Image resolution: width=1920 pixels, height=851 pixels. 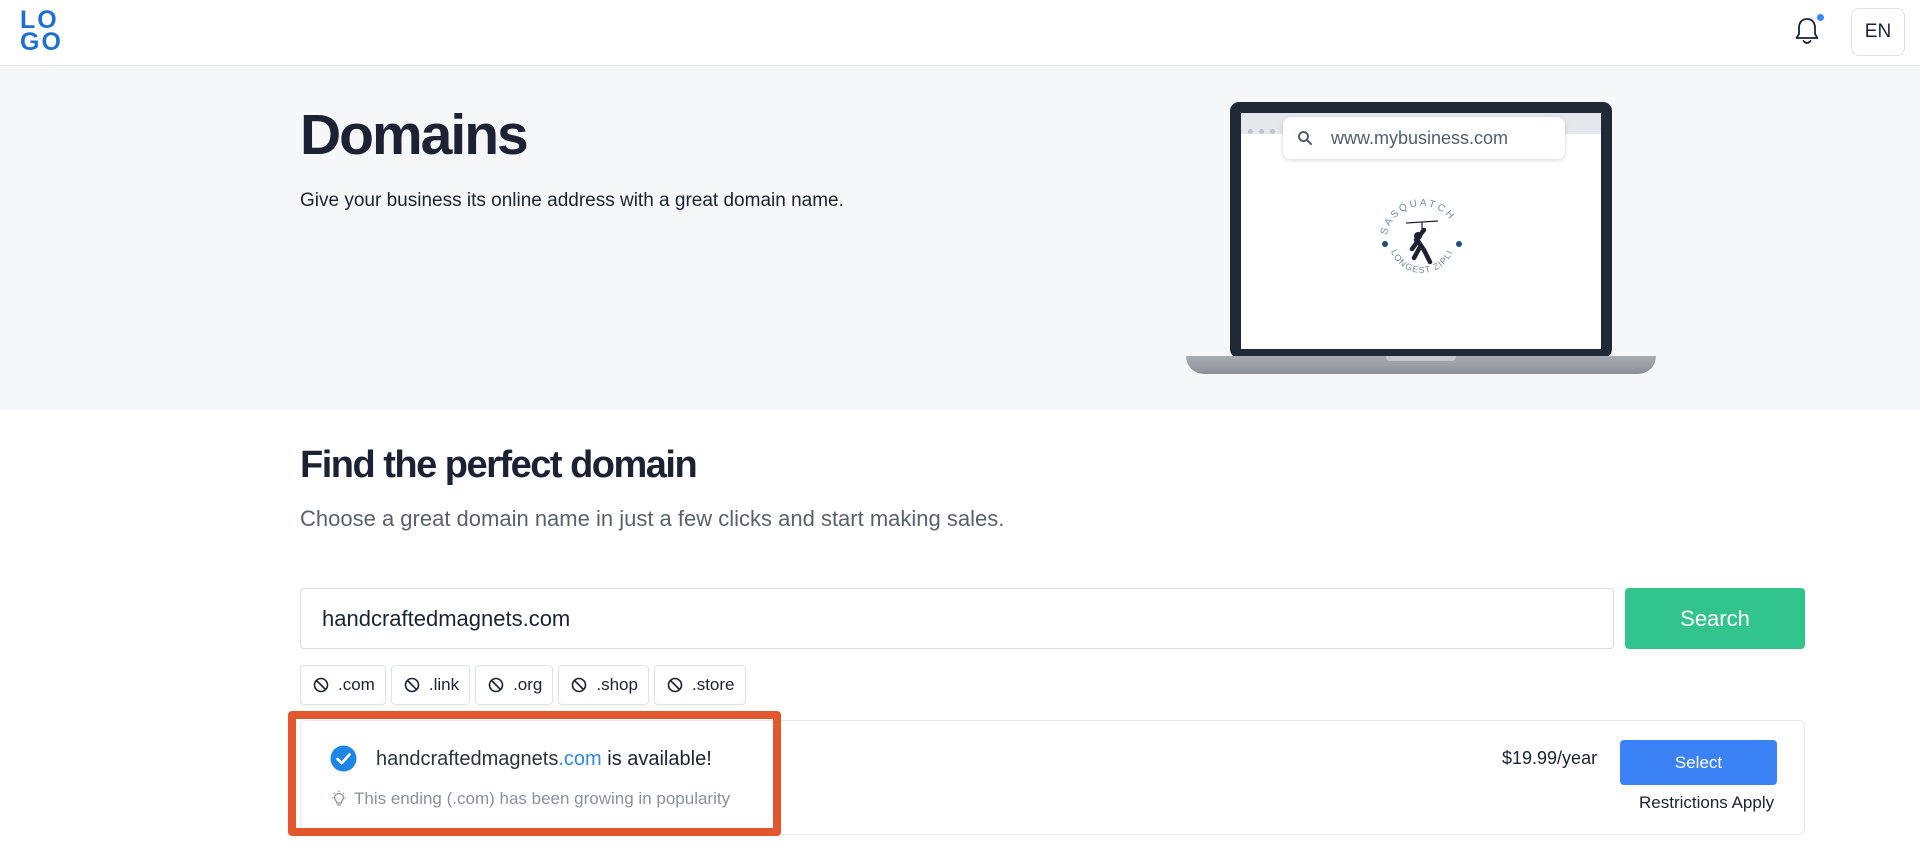 I want to click on tld-filter-shop: .shop, so click(x=603, y=685).